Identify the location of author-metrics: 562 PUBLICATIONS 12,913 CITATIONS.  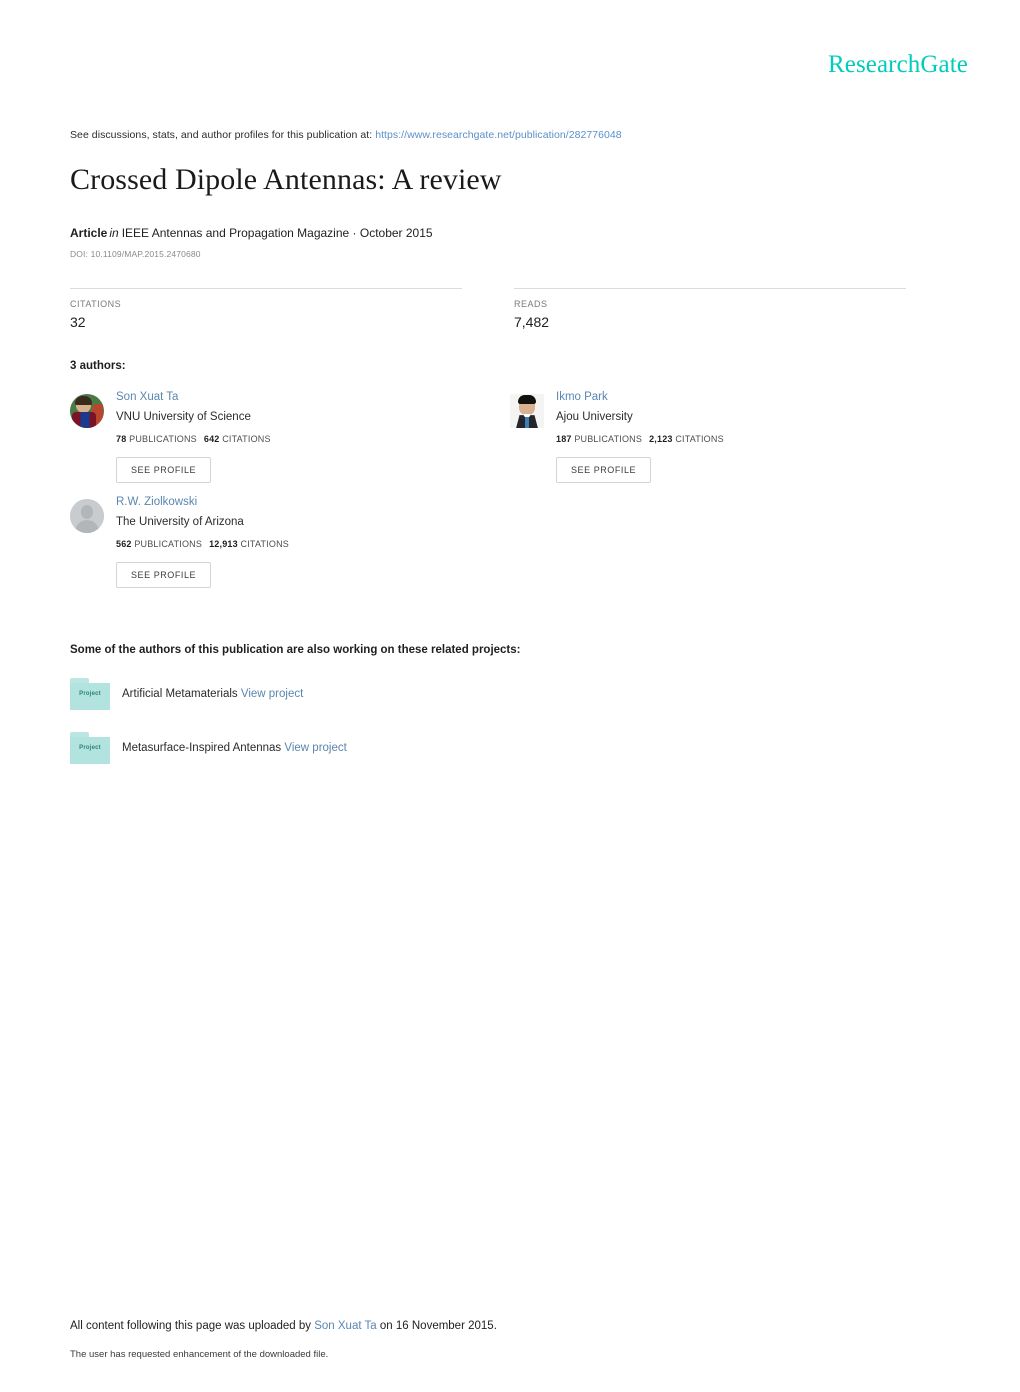
(202, 544).